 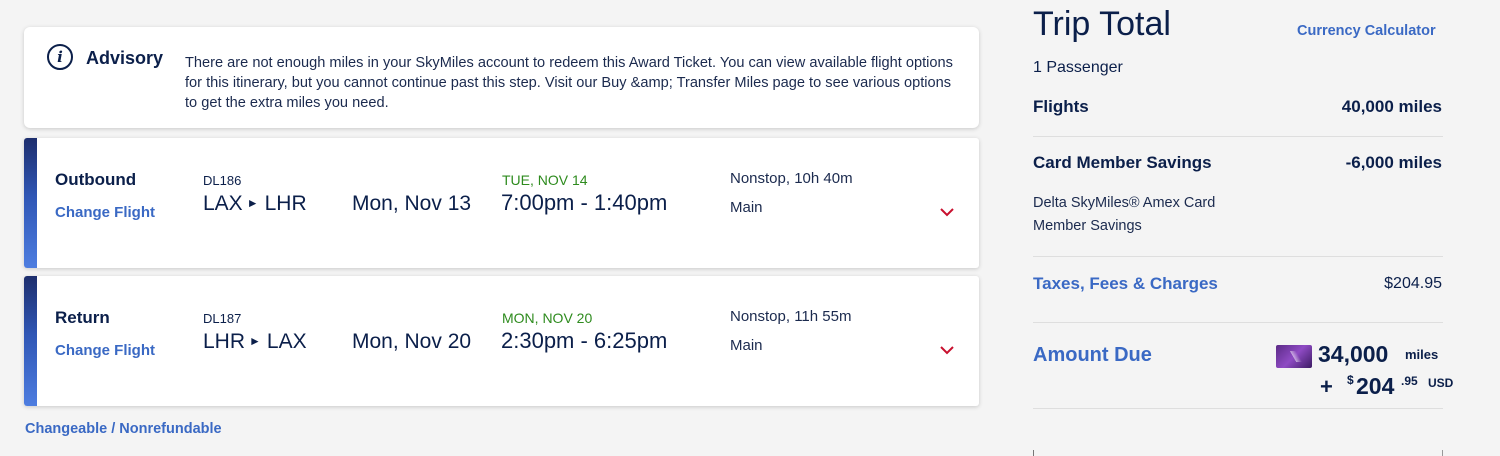 I want to click on leg-label: Return, so click(x=82, y=317).